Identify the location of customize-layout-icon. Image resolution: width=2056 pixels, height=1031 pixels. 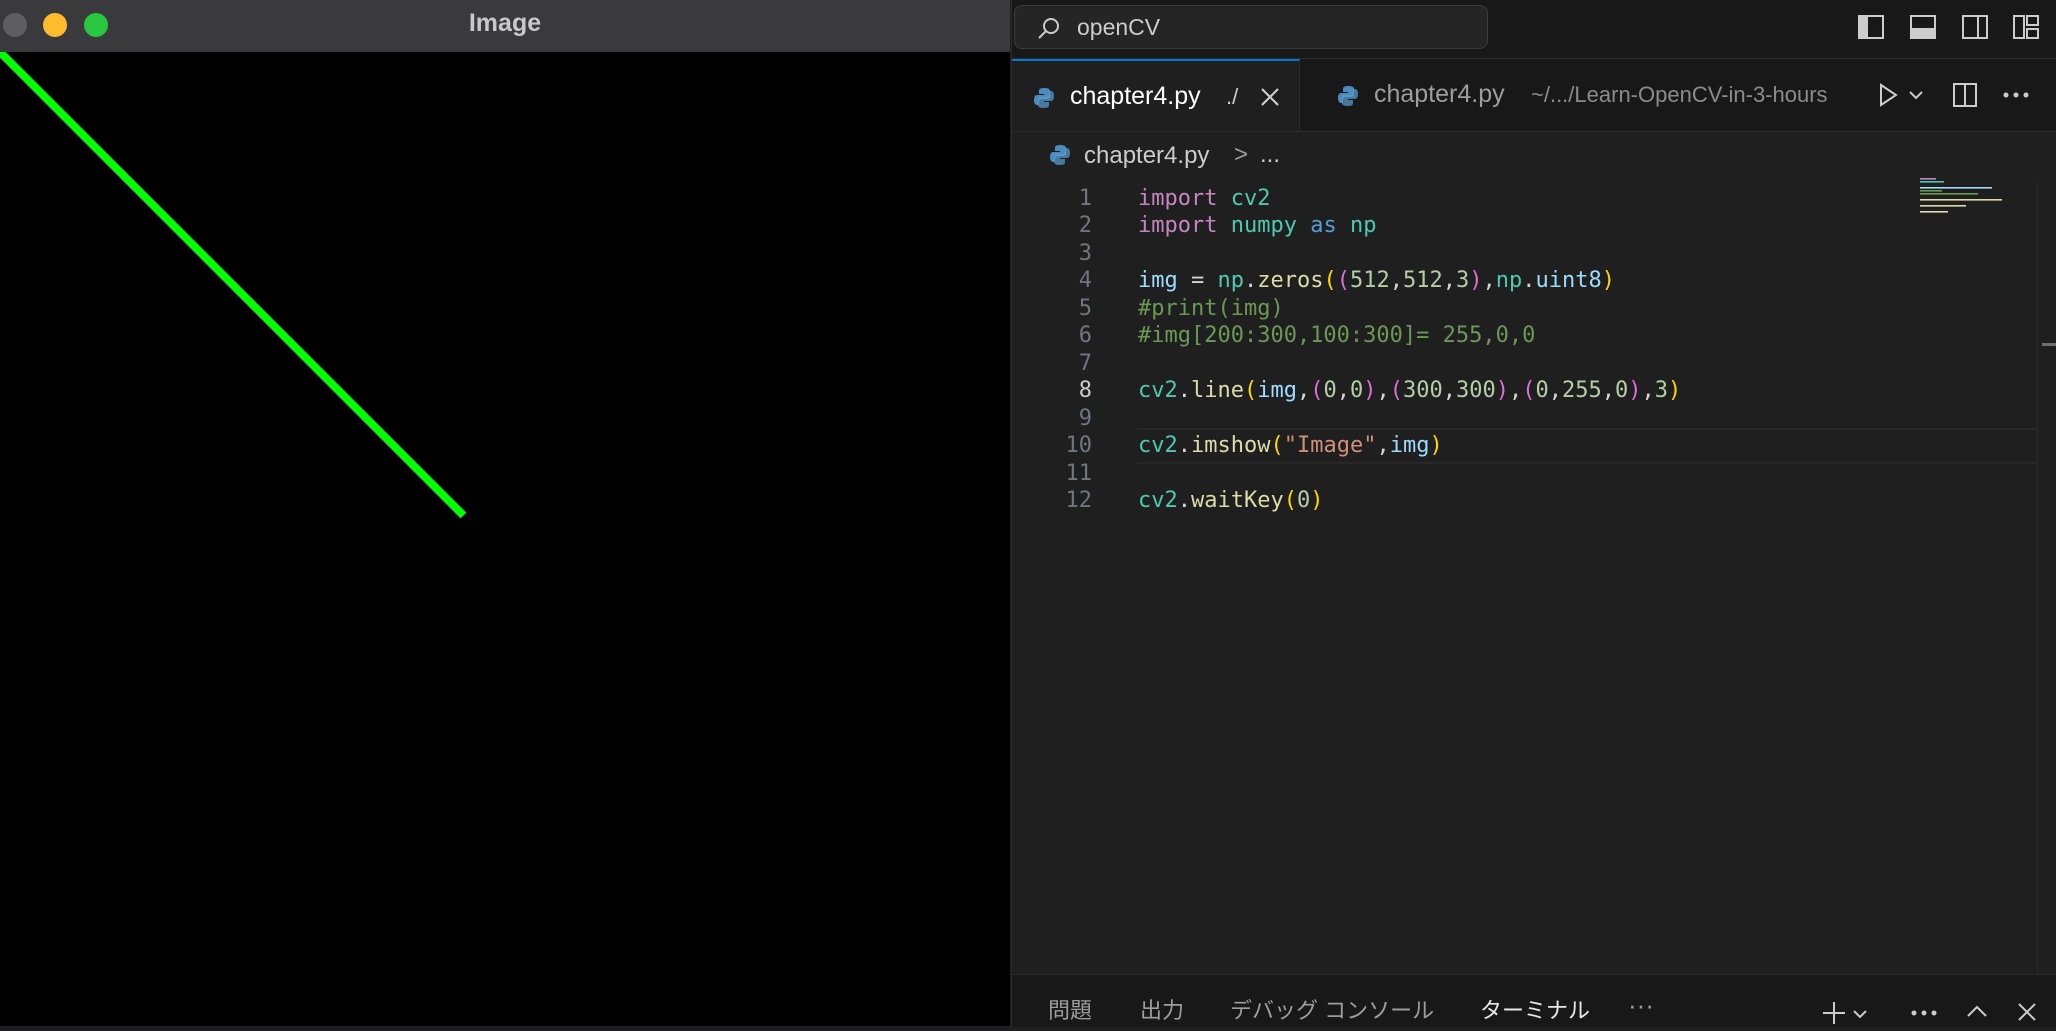
(2026, 27).